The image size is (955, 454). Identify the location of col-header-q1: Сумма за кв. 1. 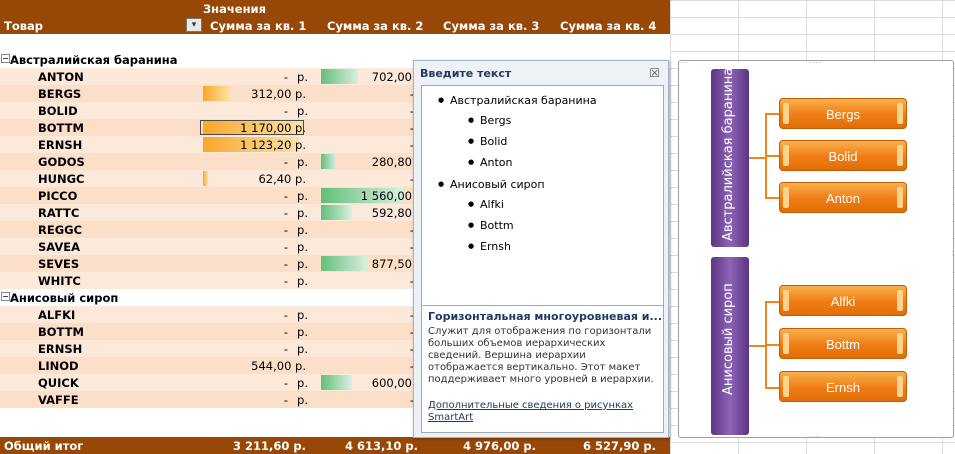
(258, 26).